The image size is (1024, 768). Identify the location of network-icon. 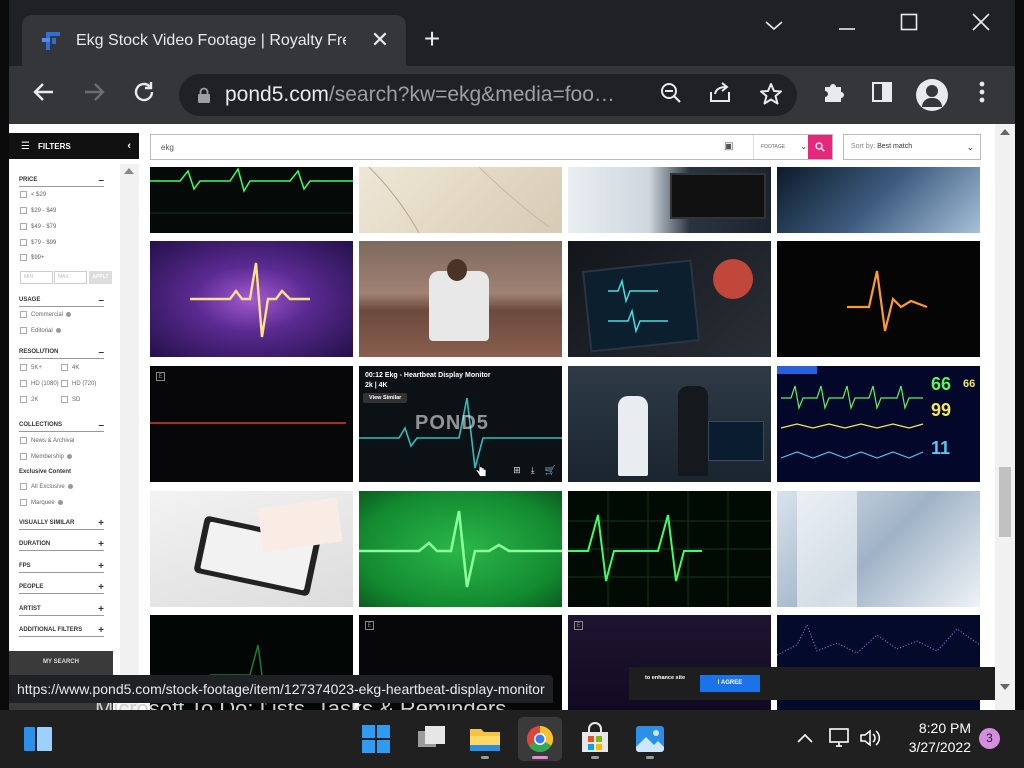
(840, 741).